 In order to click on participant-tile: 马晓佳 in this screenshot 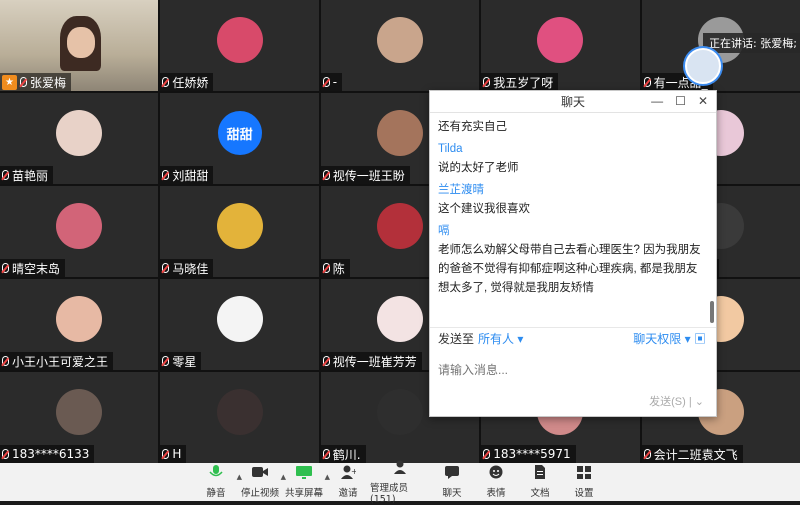, I will do `click(239, 231)`.